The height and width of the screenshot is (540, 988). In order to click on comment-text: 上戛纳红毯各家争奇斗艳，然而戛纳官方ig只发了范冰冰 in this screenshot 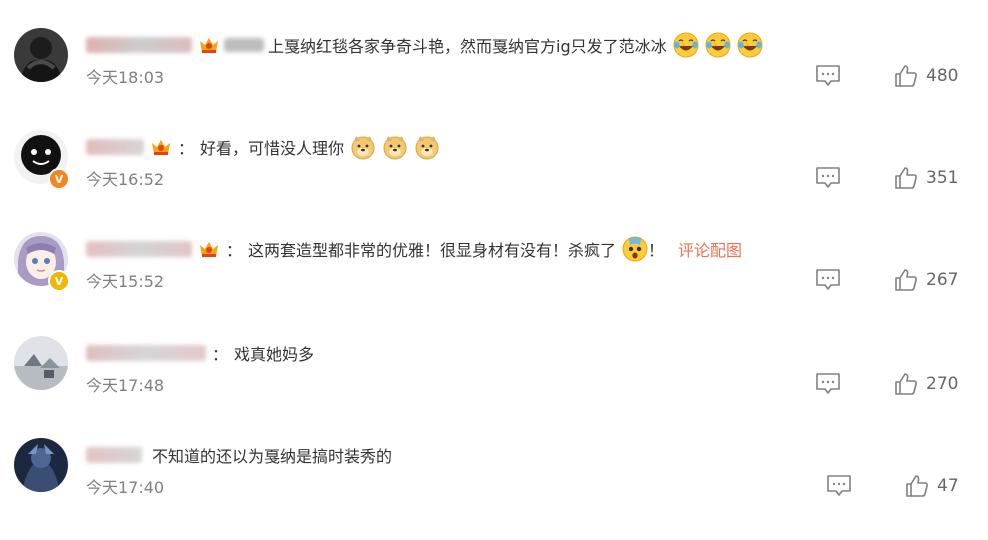, I will do `click(467, 46)`.